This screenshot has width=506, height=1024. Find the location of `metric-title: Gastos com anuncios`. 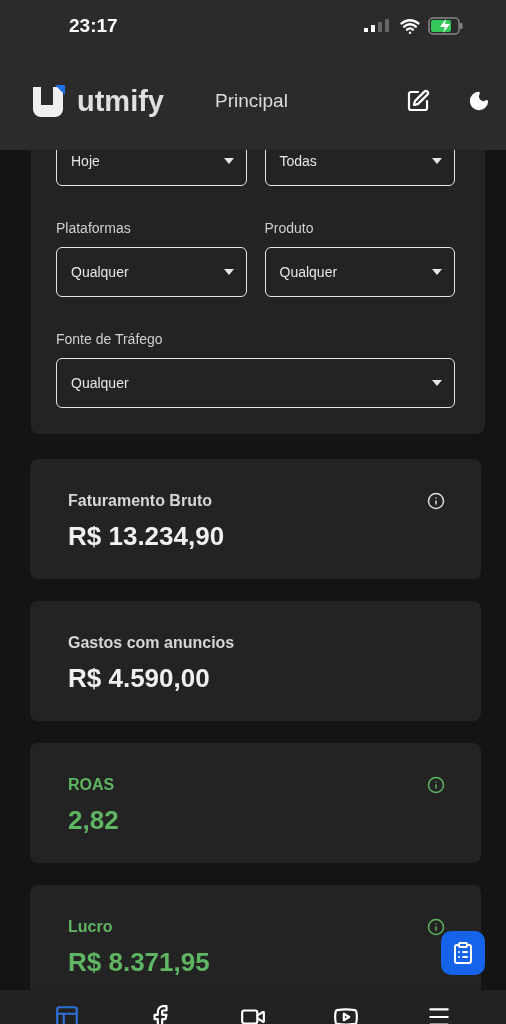

metric-title: Gastos com anuncios is located at coordinates (151, 643).